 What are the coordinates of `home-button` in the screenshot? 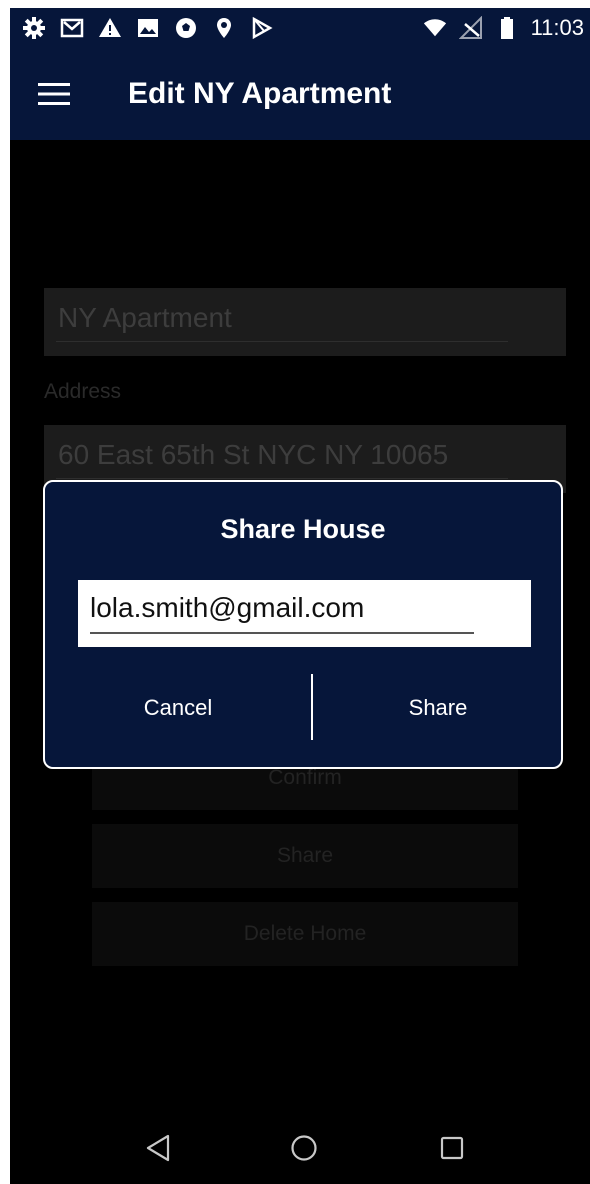 It's located at (304, 1148).